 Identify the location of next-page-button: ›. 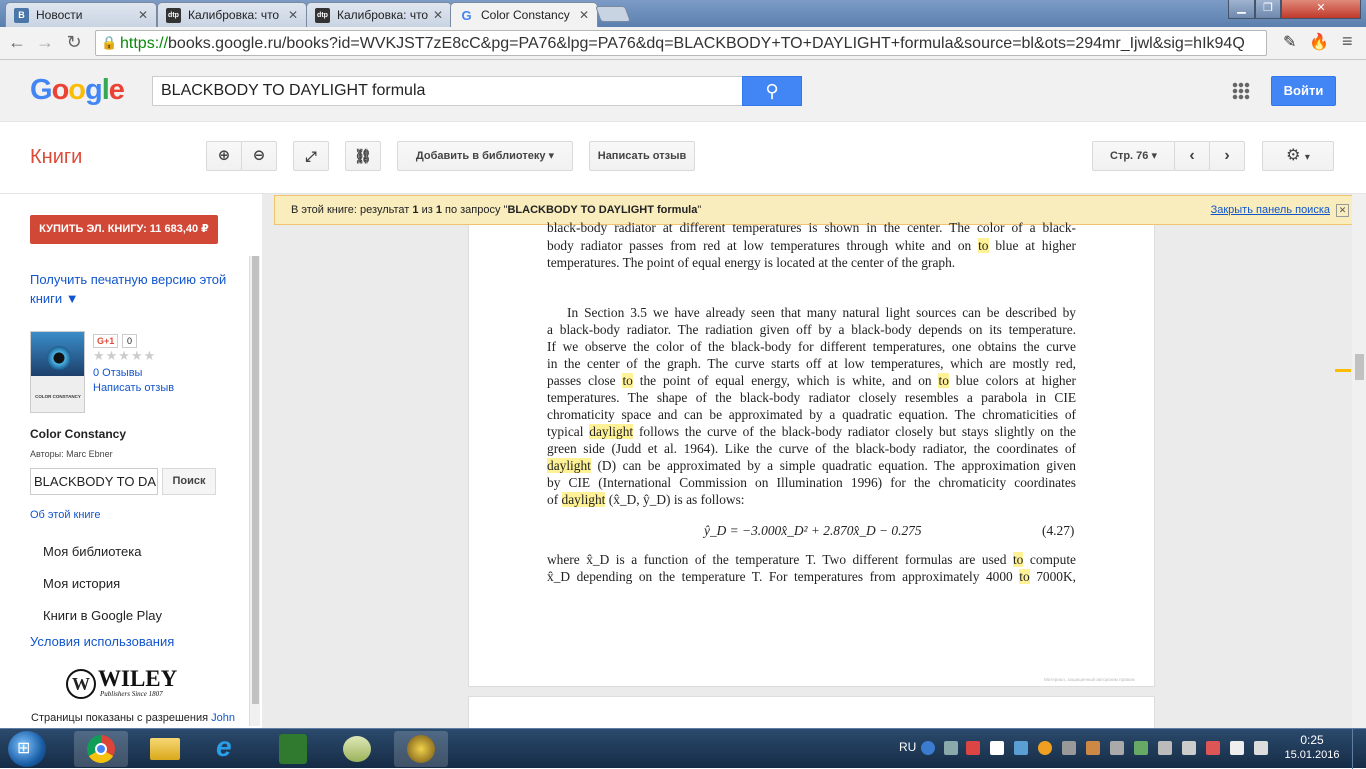
(1227, 156).